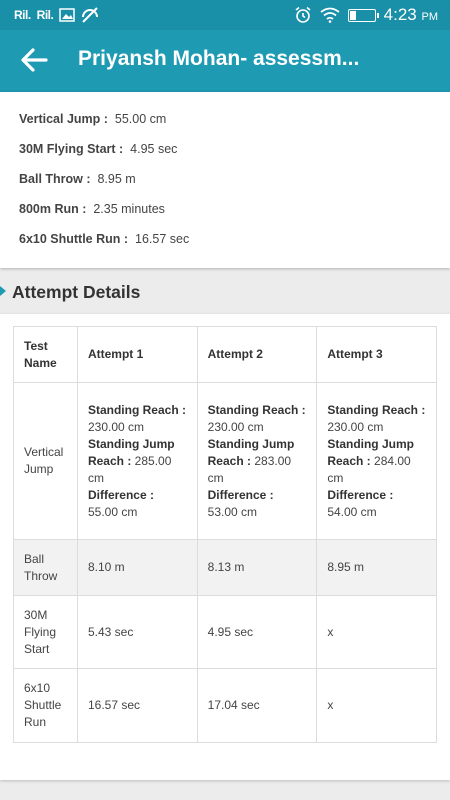 This screenshot has width=450, height=800. What do you see at coordinates (137, 705) in the screenshot?
I see `attempt-cell: 16.57 sec` at bounding box center [137, 705].